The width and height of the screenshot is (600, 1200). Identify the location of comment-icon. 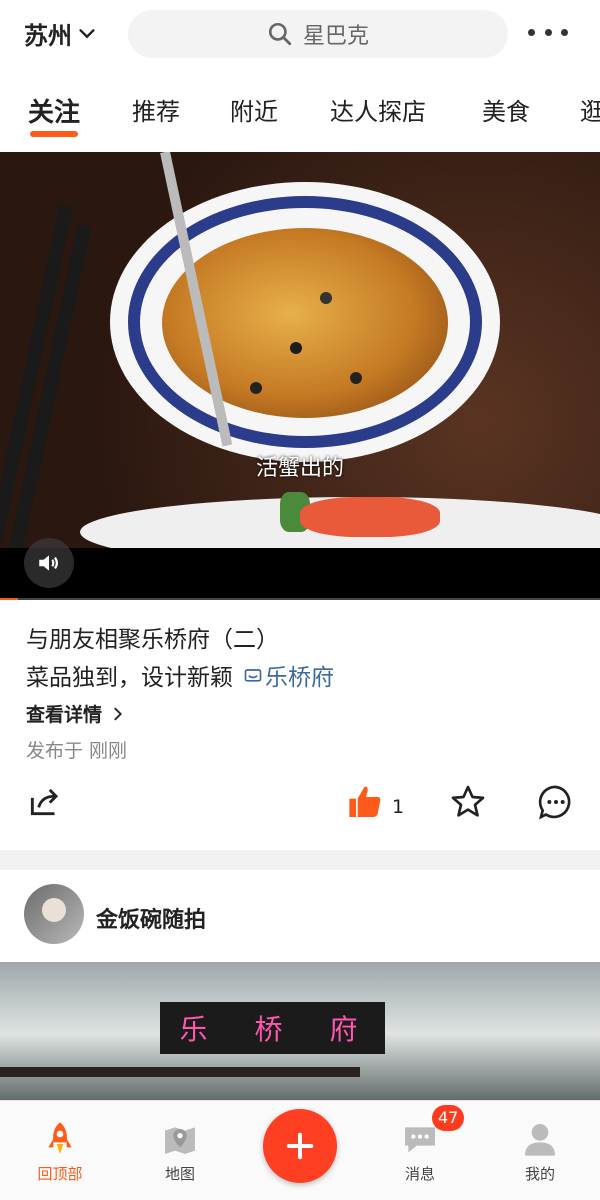
(556, 802).